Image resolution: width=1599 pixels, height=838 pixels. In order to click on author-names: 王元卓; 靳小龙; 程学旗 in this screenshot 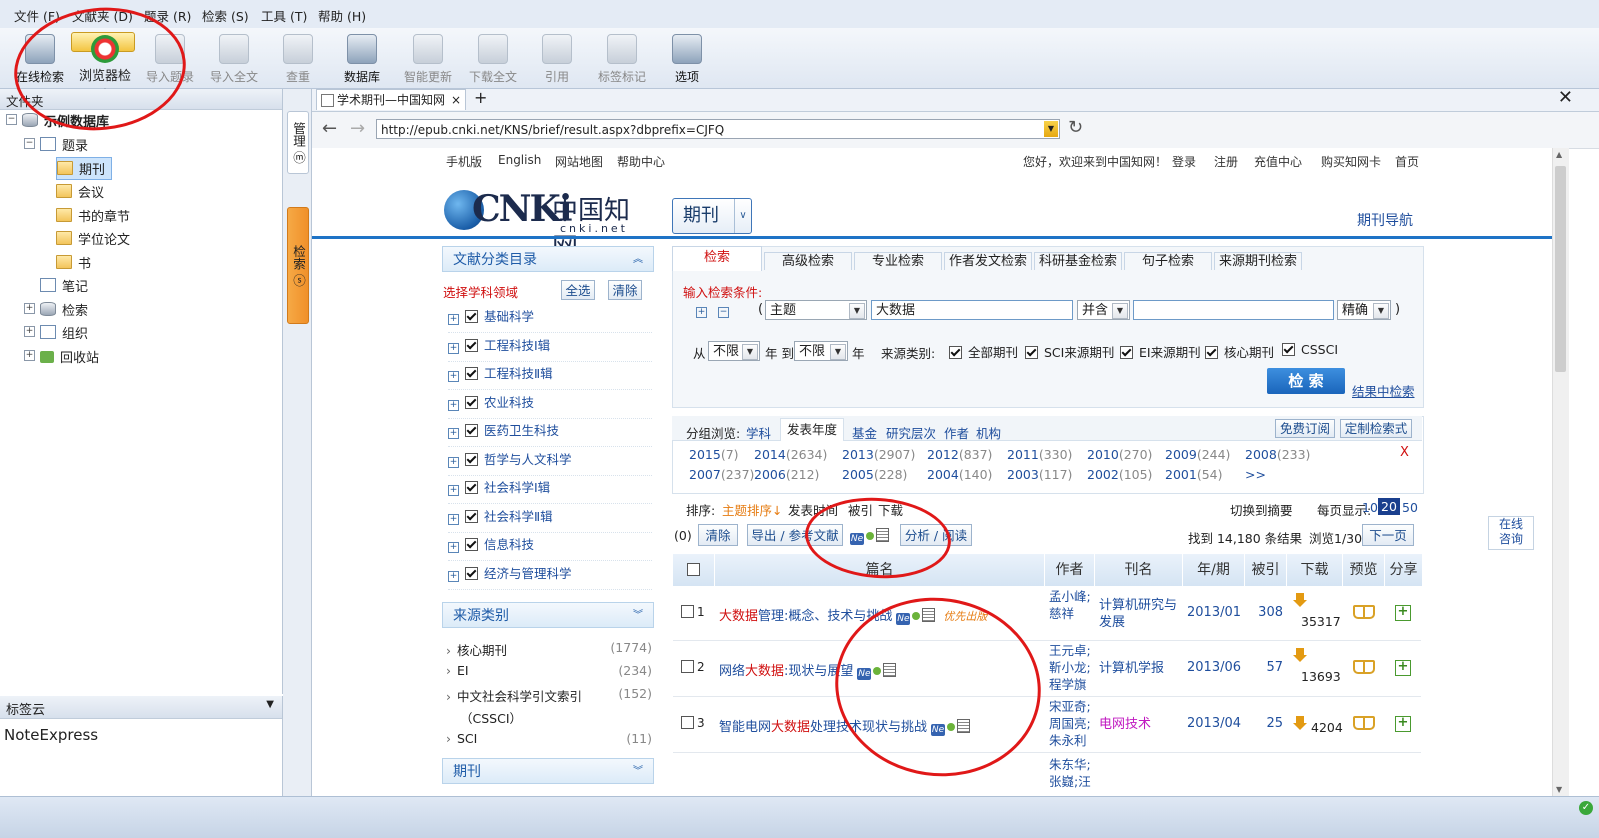, I will do `click(1070, 667)`.